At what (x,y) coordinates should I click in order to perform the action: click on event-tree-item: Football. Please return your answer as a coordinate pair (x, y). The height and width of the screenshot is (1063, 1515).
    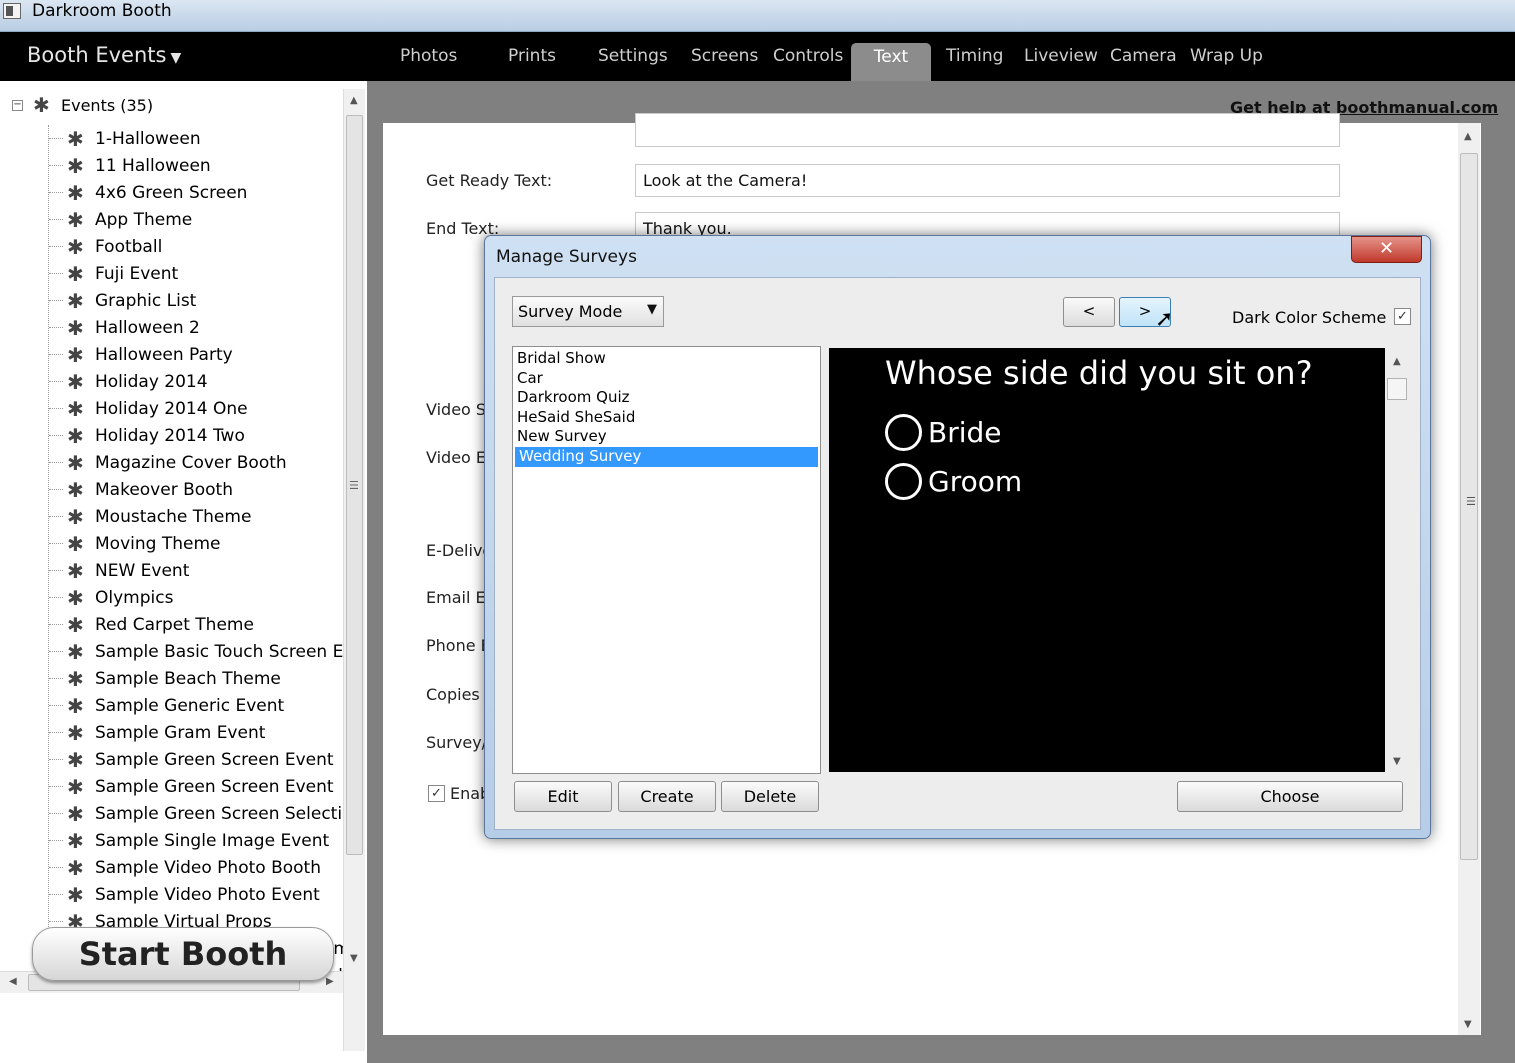
    Looking at the image, I should click on (196, 246).